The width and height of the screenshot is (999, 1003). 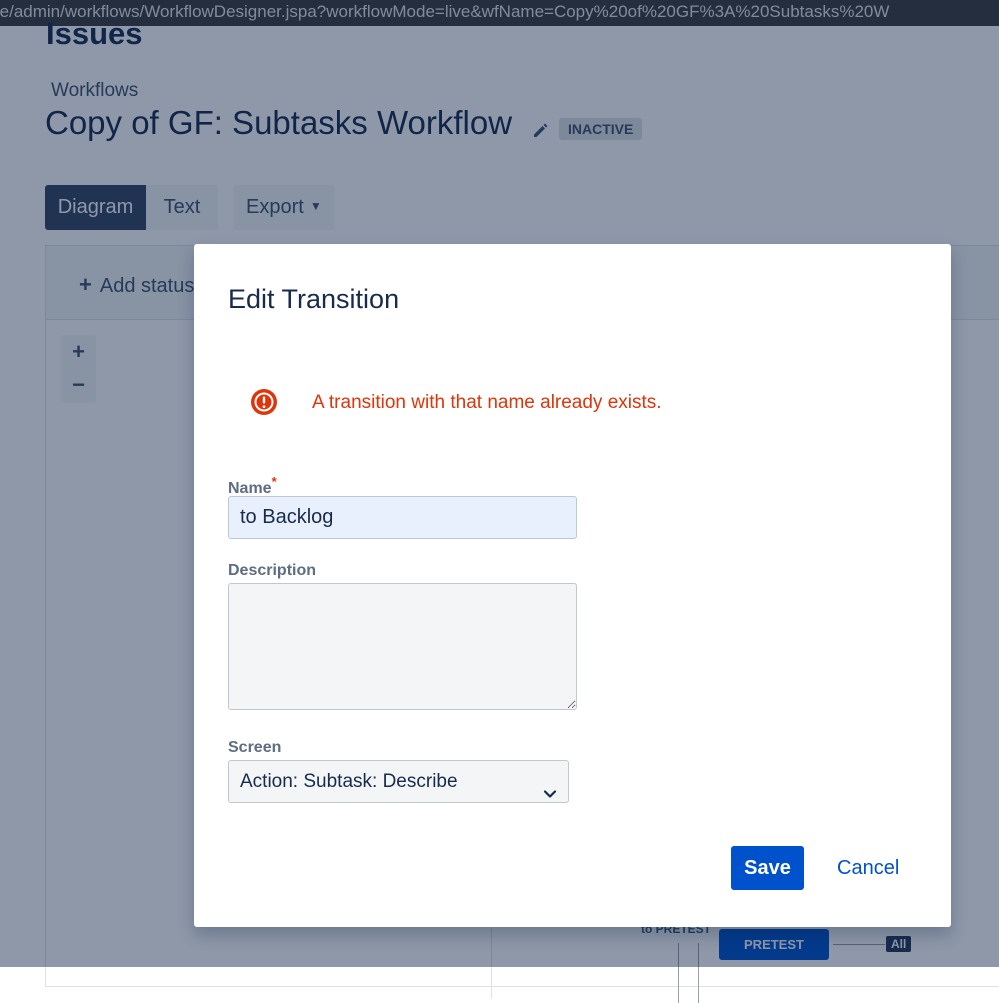 What do you see at coordinates (402, 646) in the screenshot?
I see `description-textarea` at bounding box center [402, 646].